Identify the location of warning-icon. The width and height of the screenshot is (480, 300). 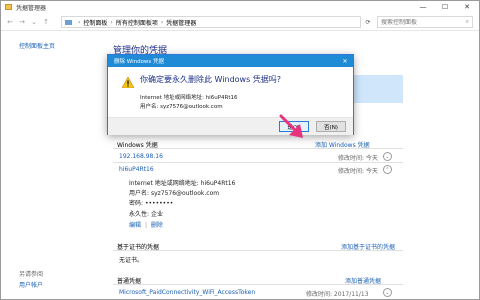
(128, 82).